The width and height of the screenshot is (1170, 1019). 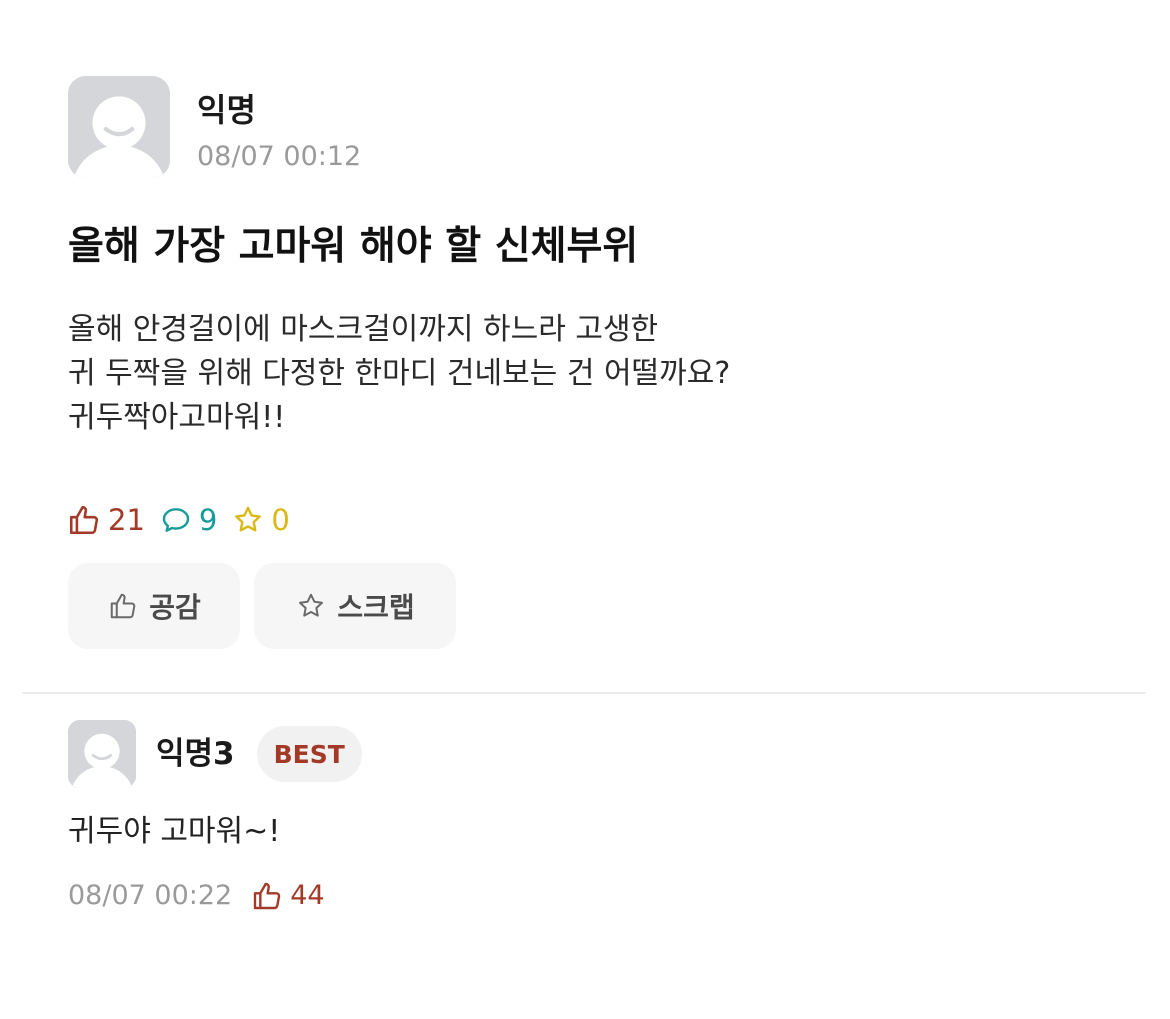 I want to click on comment-avatar, so click(x=102, y=754).